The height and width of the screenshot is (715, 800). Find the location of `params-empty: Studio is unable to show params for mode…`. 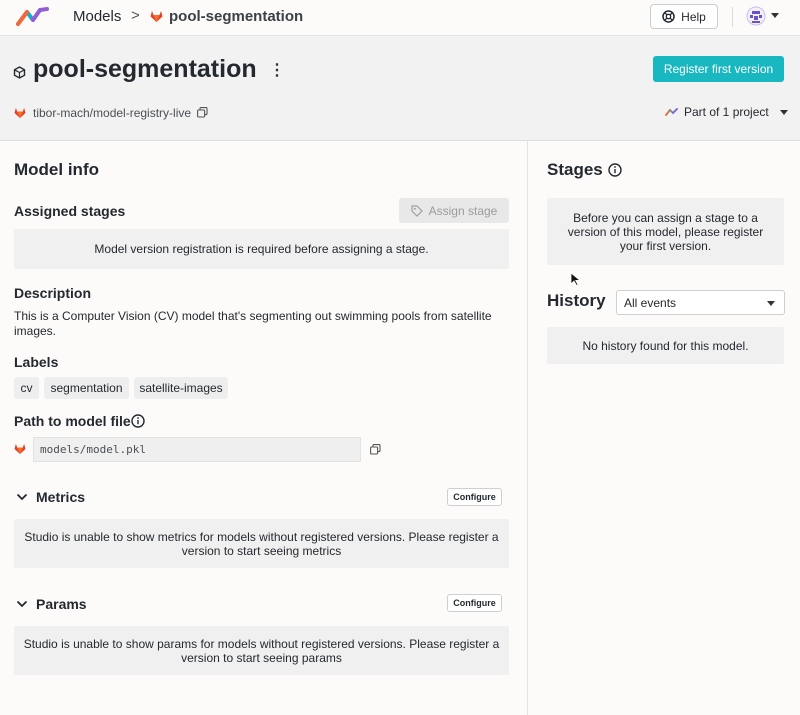

params-empty: Studio is unable to show params for mode… is located at coordinates (261, 650).